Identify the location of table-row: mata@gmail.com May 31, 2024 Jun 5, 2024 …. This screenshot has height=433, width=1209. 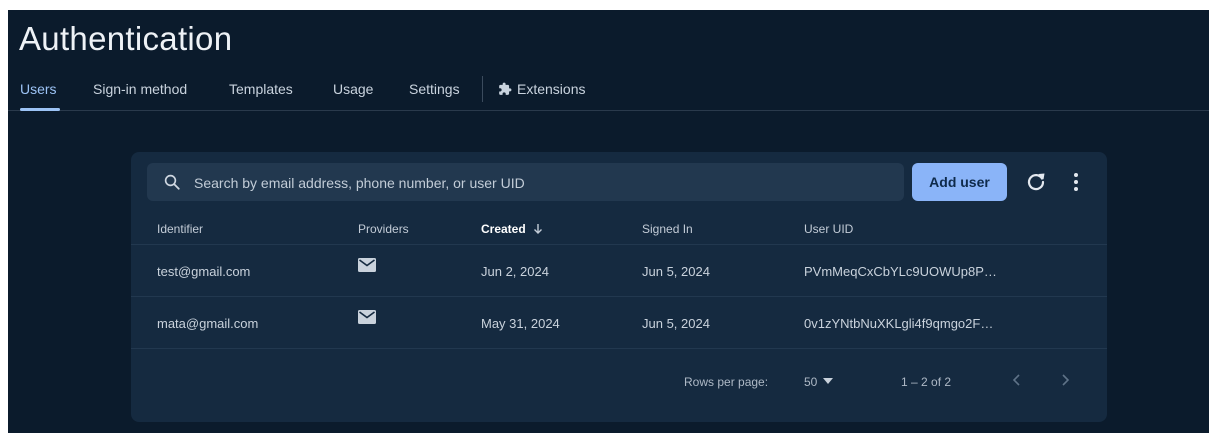
(619, 323).